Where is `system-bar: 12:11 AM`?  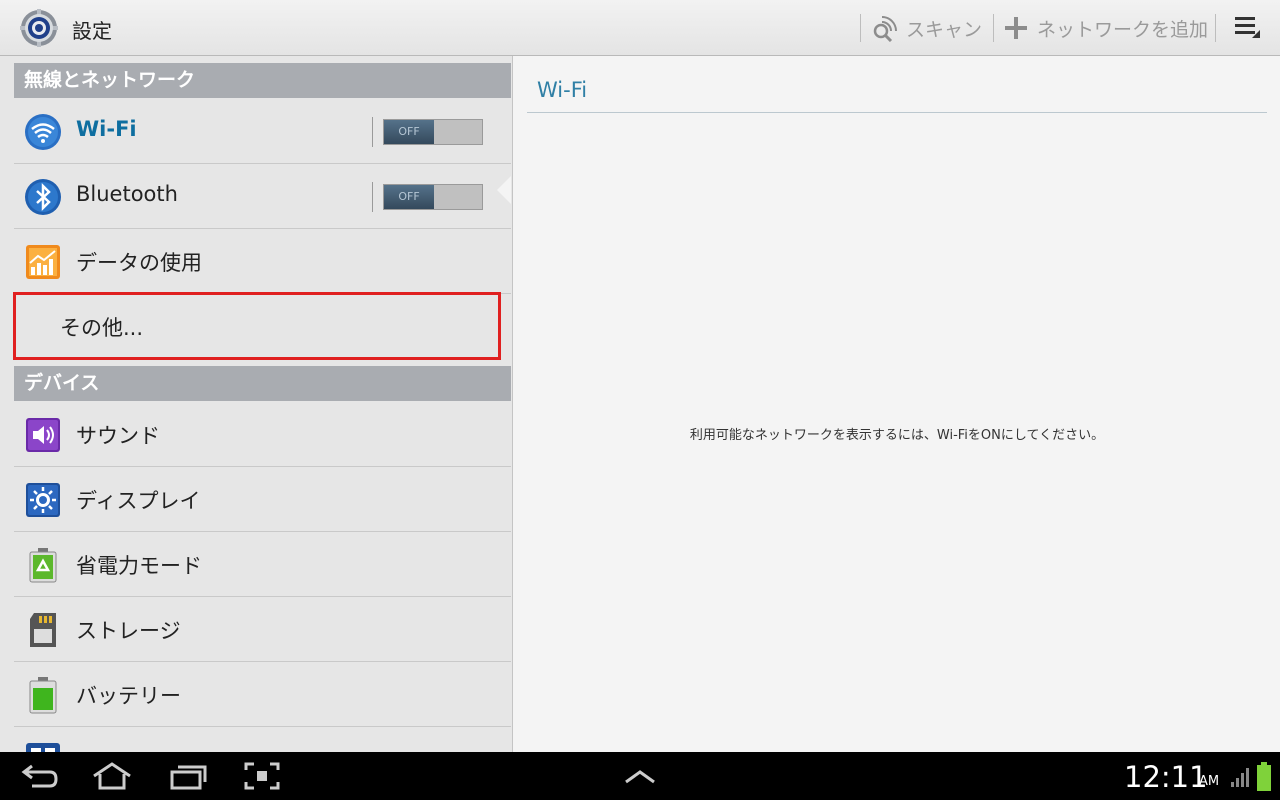
system-bar: 12:11 AM is located at coordinates (640, 776).